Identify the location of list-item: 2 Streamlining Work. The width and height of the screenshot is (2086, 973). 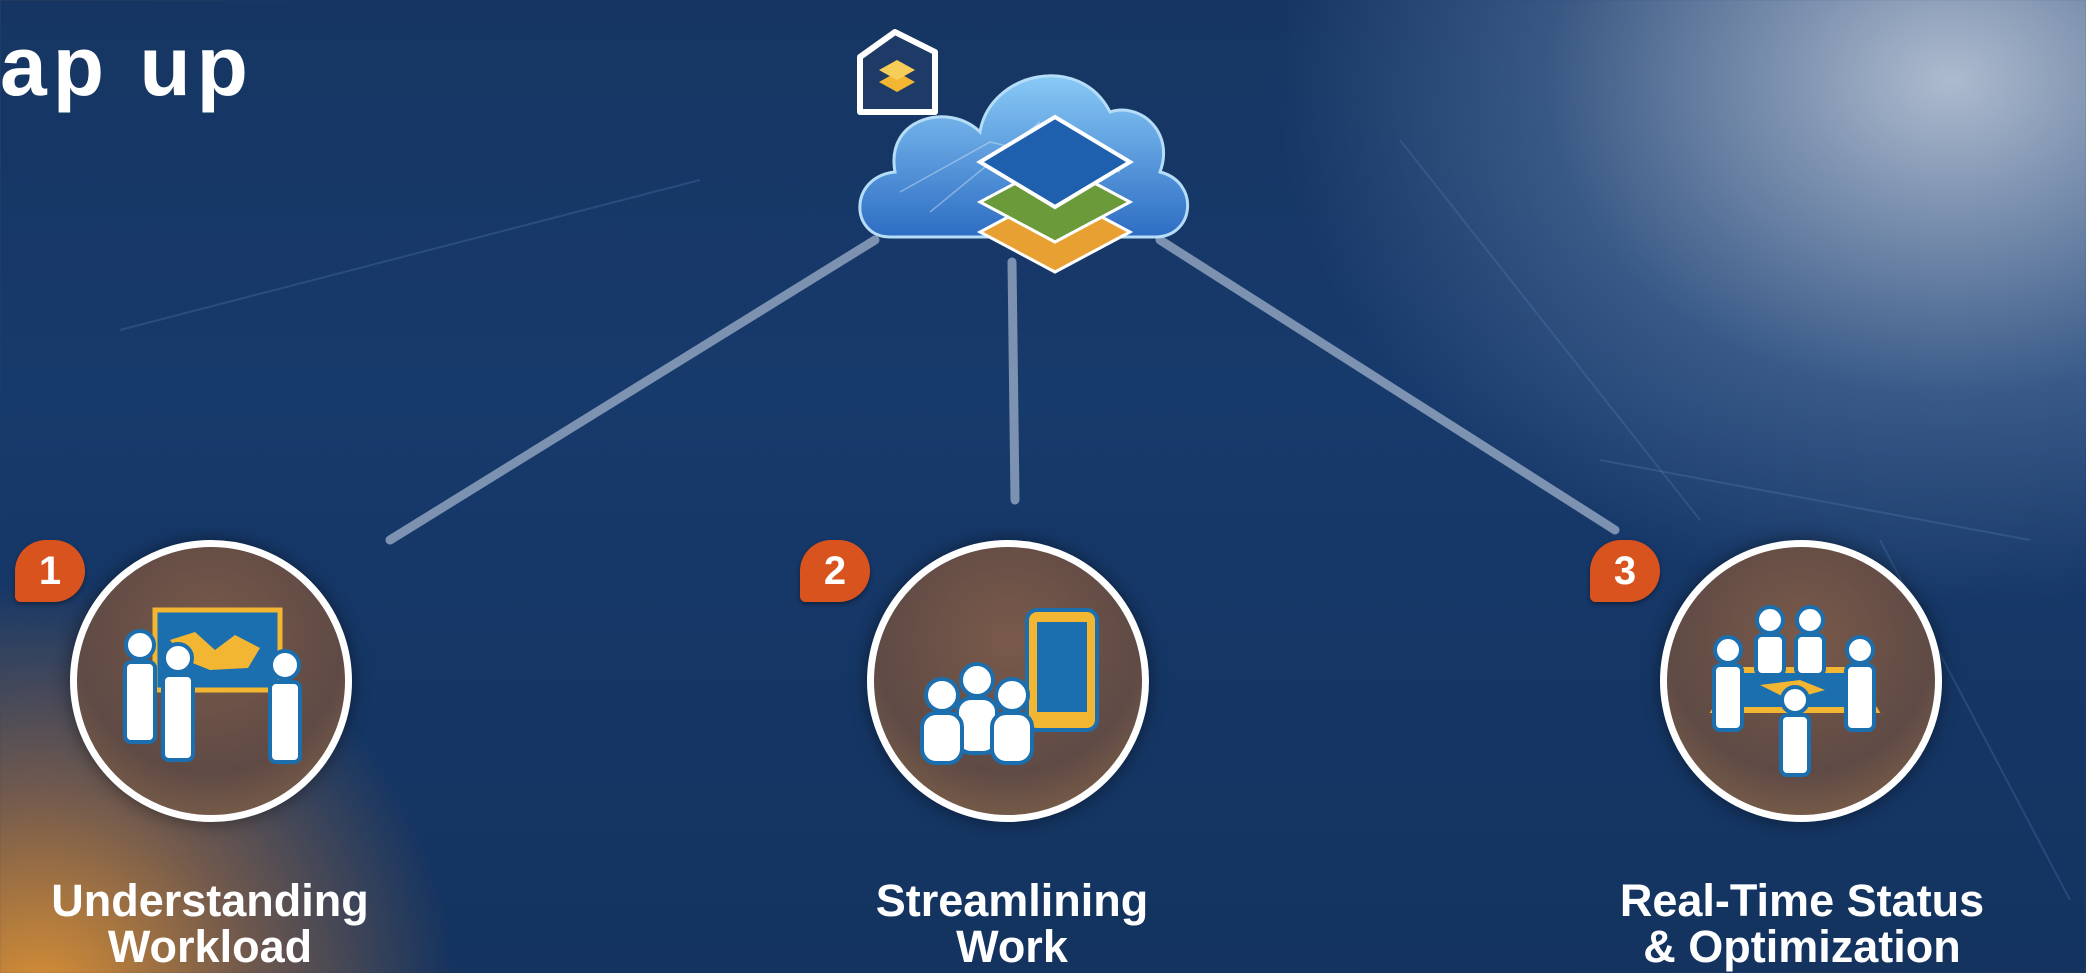
(1015, 755).